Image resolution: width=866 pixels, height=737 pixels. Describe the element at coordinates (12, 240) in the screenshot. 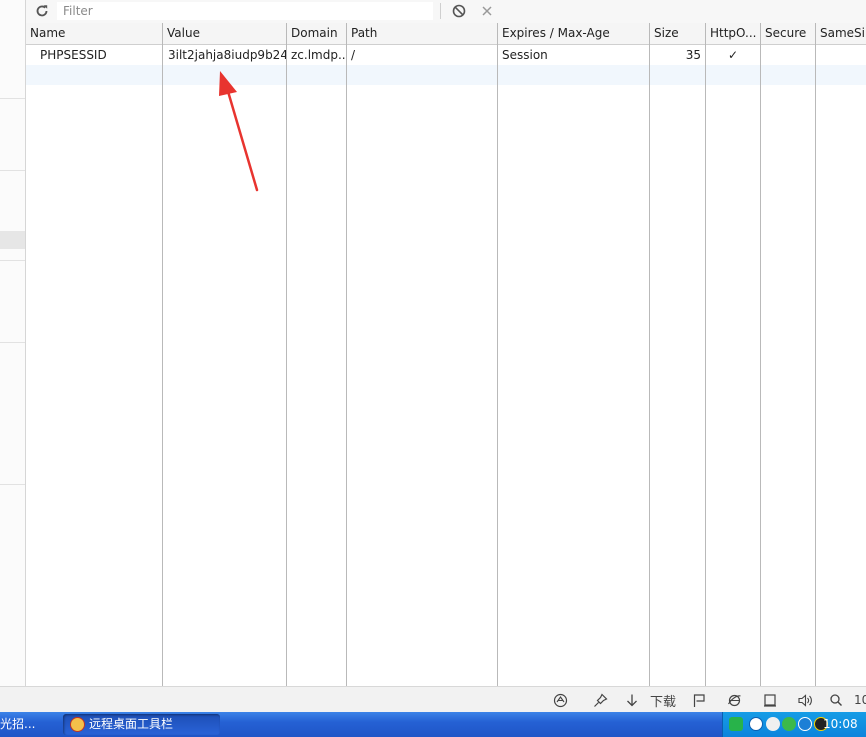

I see `sidebar-selected-item` at that location.